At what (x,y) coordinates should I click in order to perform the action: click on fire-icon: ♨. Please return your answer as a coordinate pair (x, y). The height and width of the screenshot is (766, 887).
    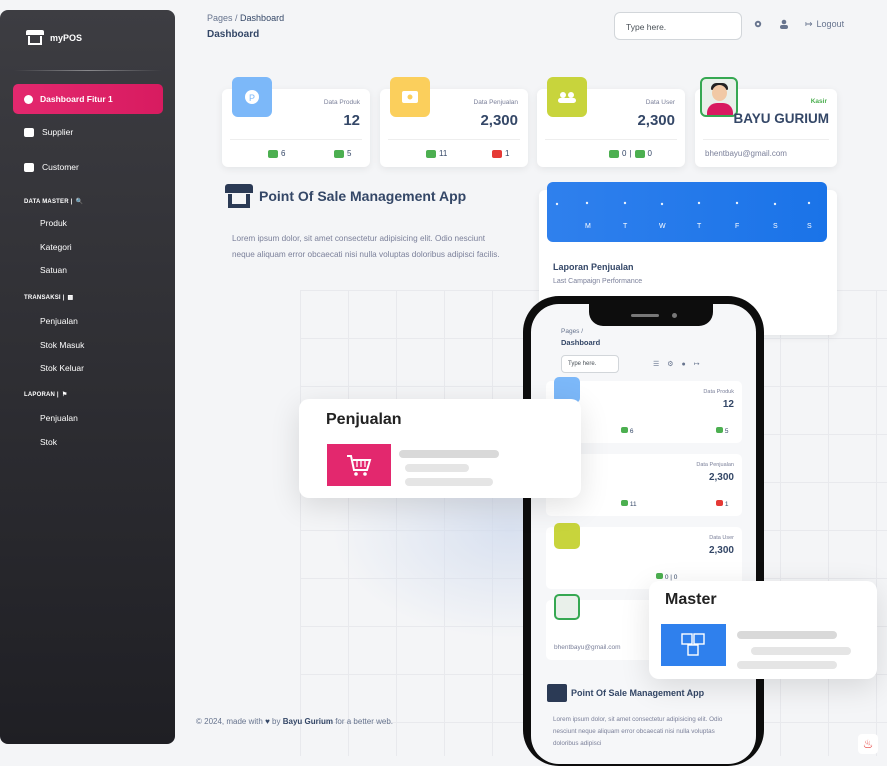
    Looking at the image, I should click on (868, 744).